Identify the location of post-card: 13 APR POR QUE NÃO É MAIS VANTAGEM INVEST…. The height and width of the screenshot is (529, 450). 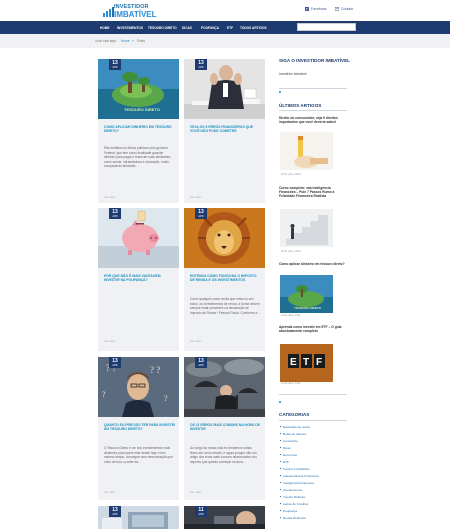
(138, 279).